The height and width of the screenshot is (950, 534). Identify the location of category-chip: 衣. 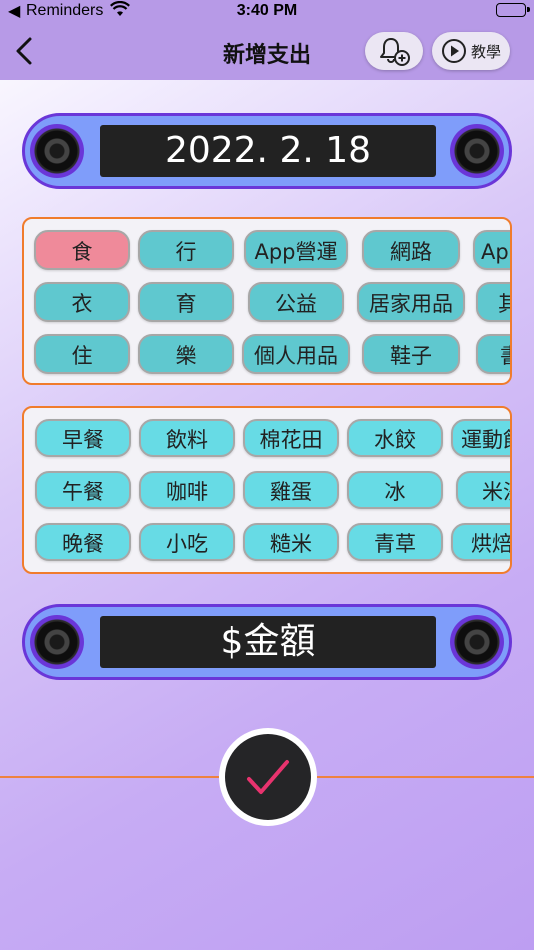
(82, 302).